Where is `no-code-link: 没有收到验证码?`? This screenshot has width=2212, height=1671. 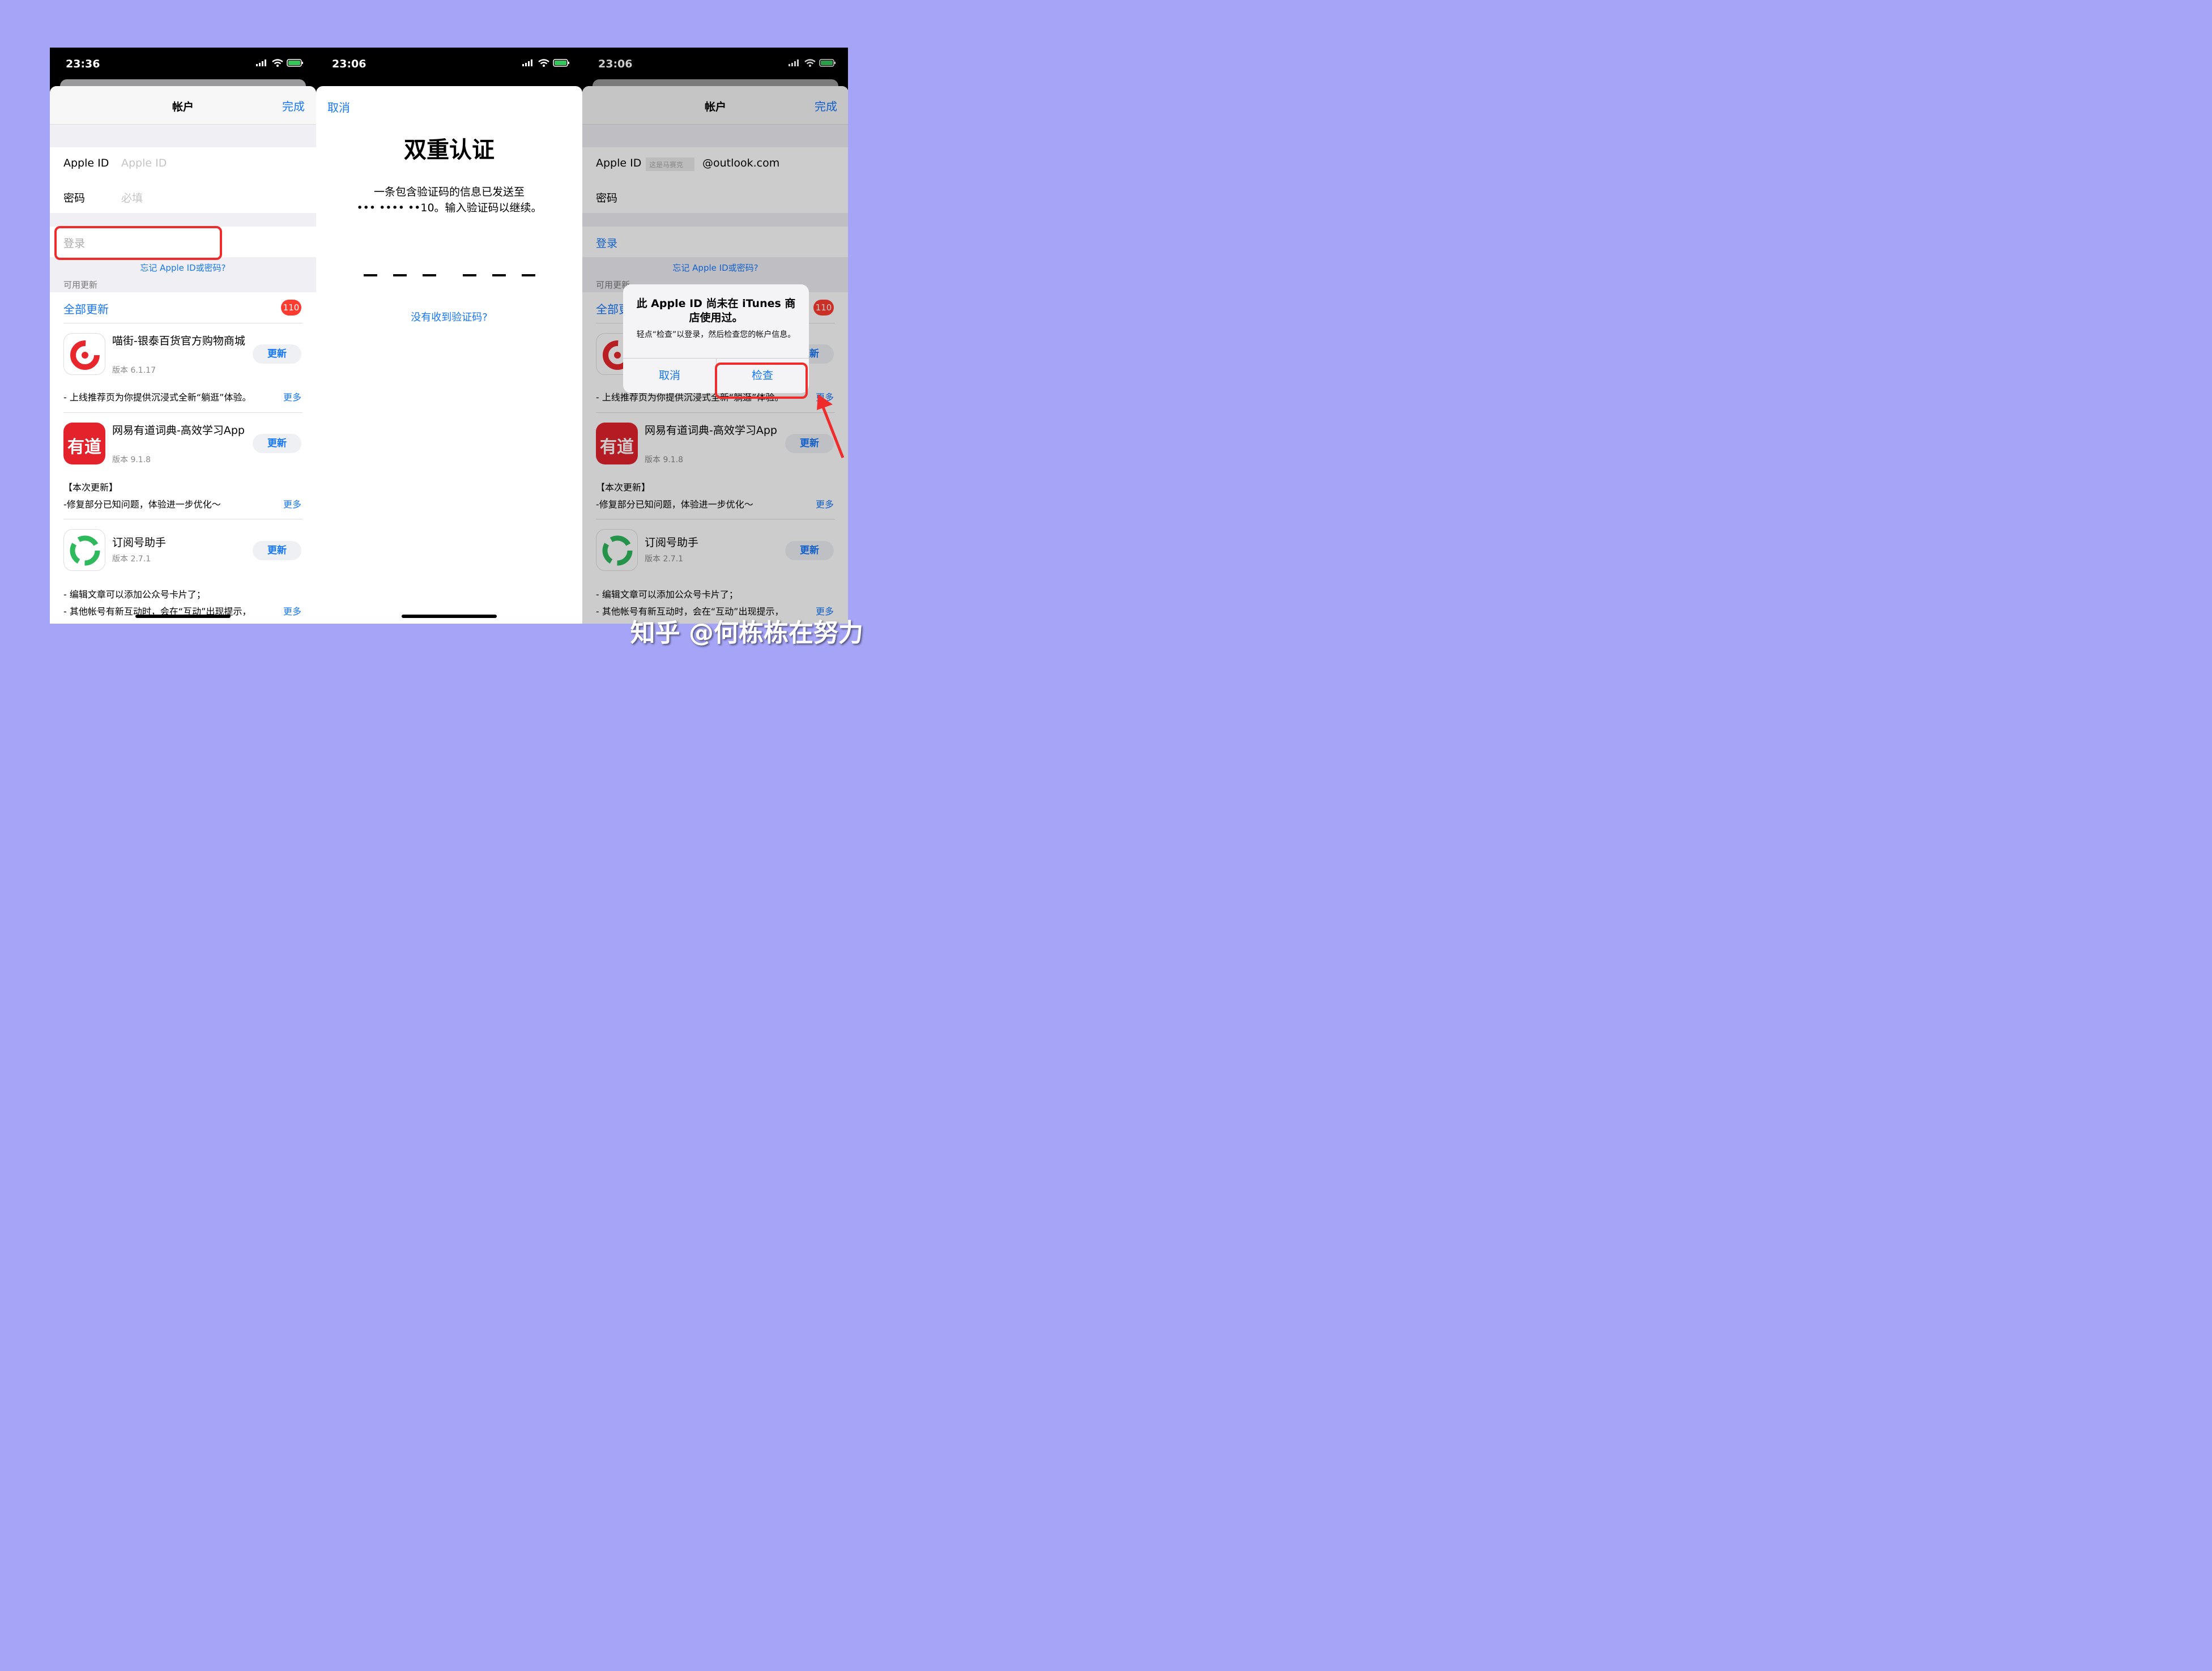 no-code-link: 没有收到验证码? is located at coordinates (449, 316).